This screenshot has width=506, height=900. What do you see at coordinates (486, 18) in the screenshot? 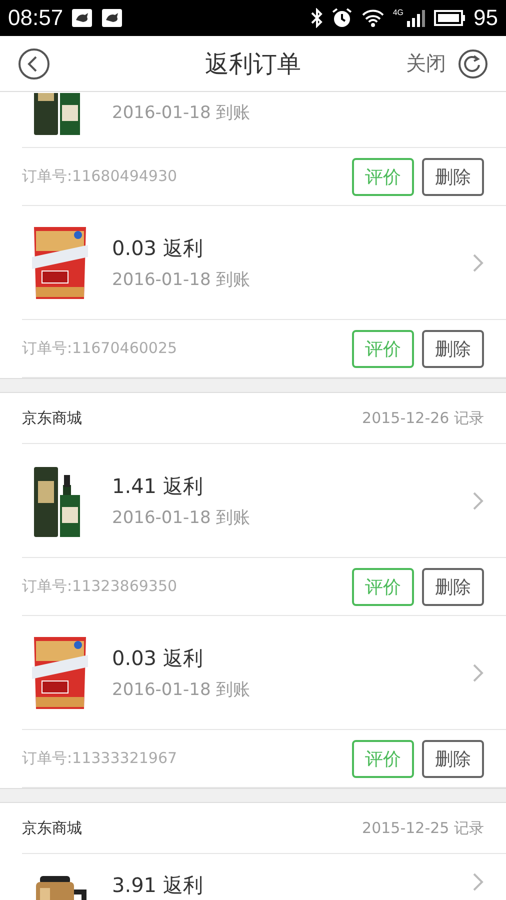
I see `battery-level: 95` at bounding box center [486, 18].